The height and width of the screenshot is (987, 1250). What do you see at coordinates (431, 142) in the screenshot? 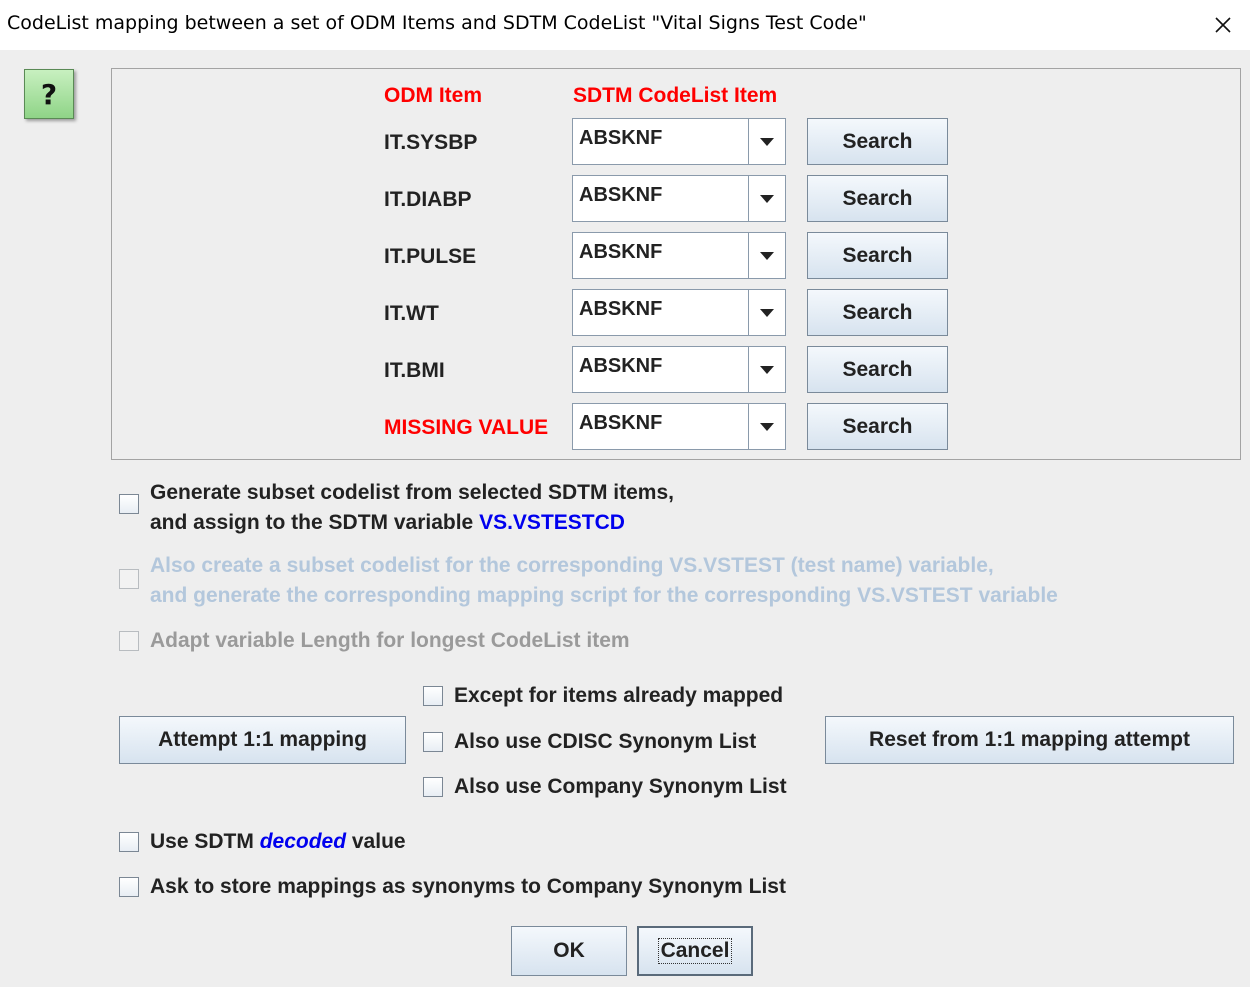
I see `odm-item-label: IT.SYSBP` at bounding box center [431, 142].